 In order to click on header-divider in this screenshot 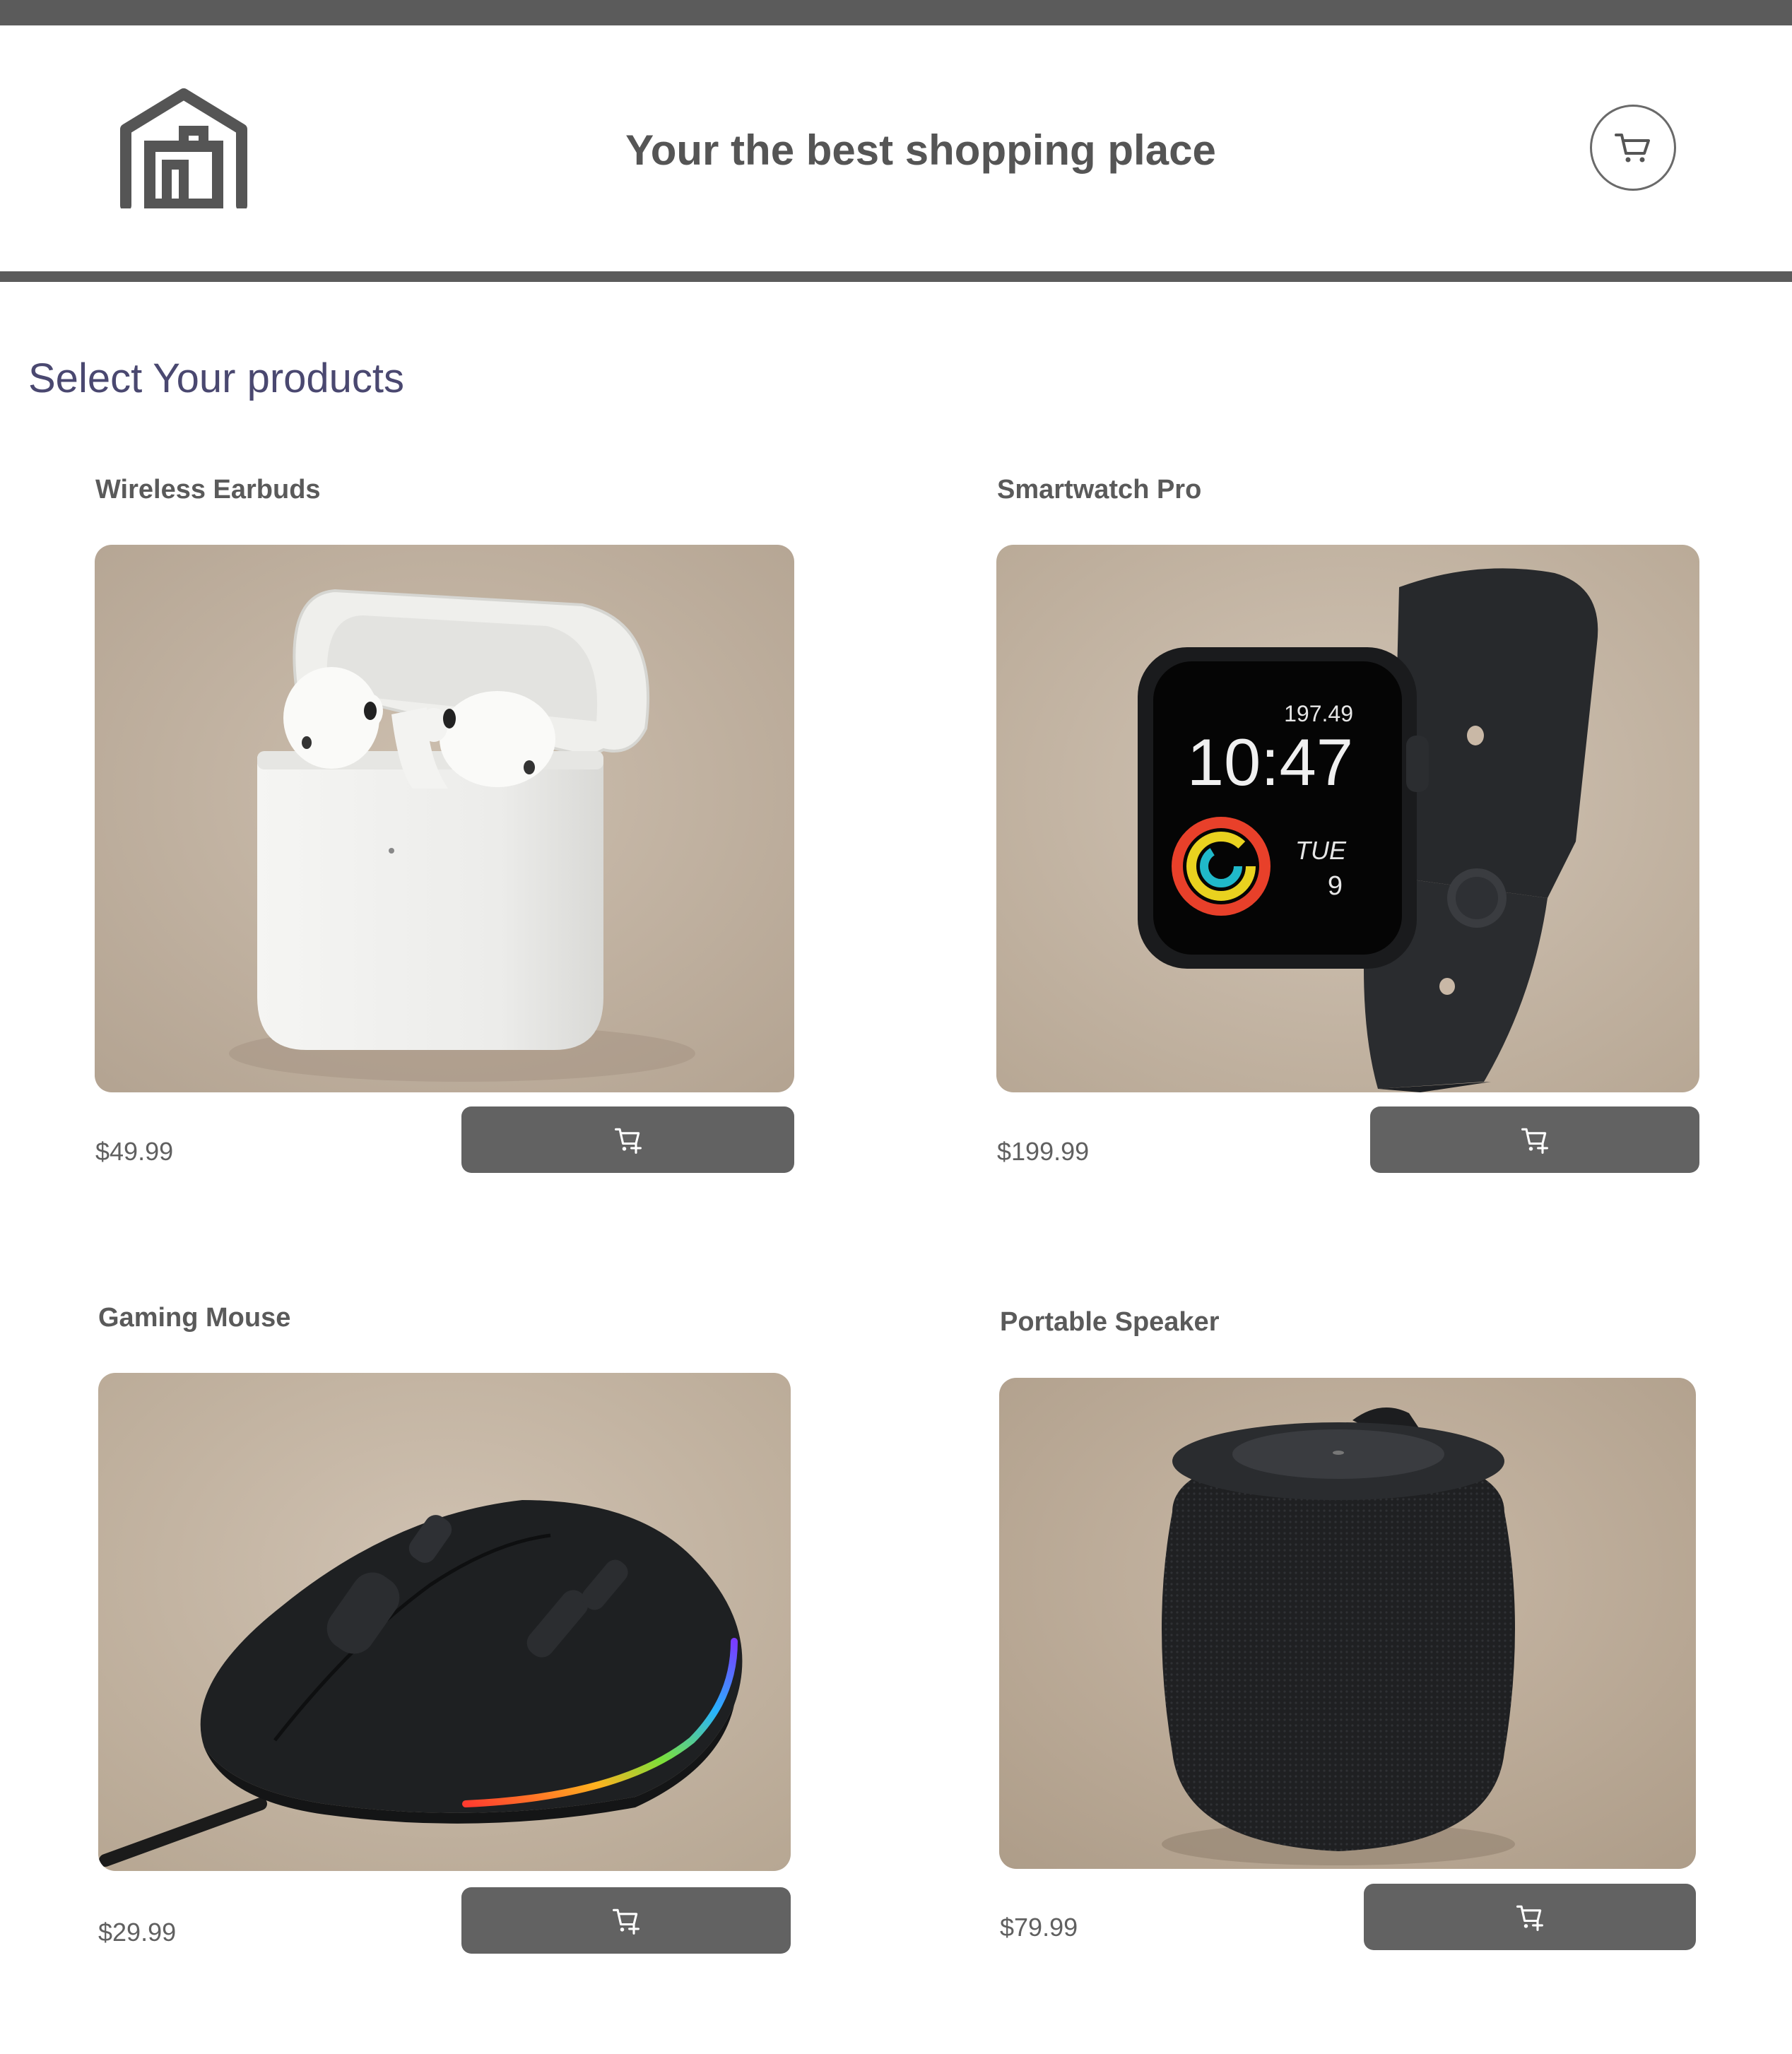, I will do `click(896, 276)`.